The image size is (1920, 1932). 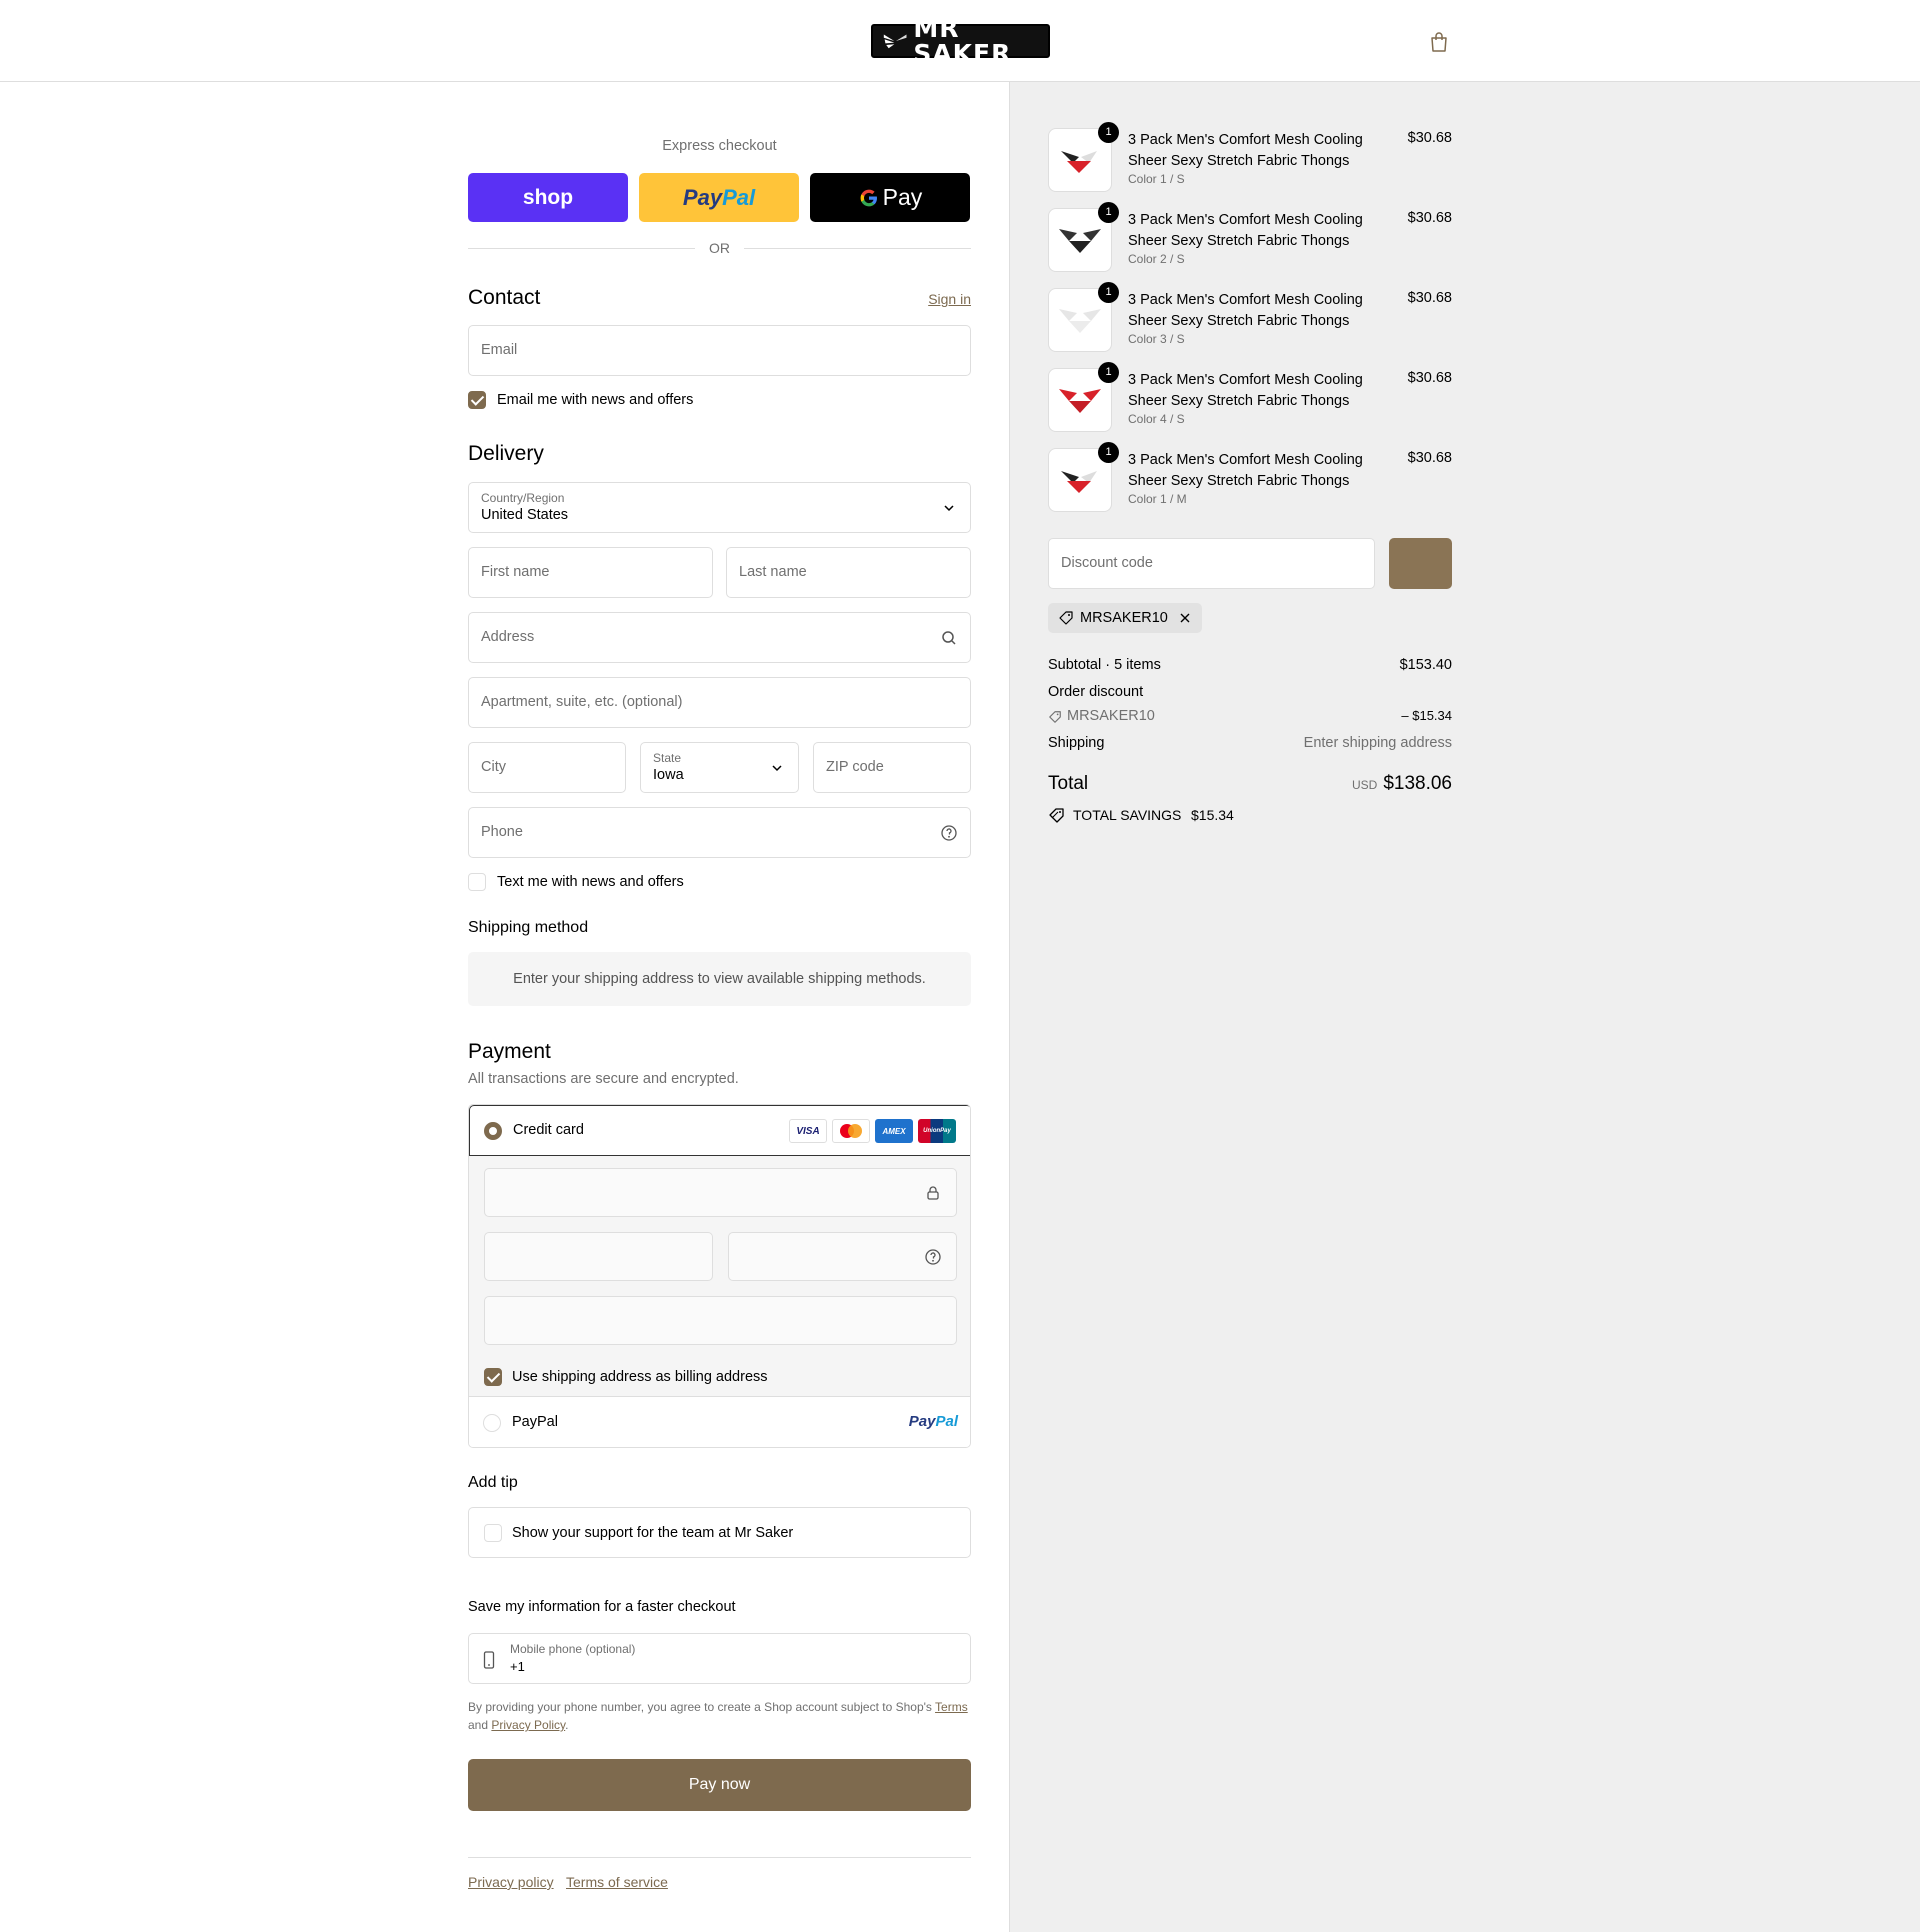 I want to click on zip-field: ZIP code, so click(x=892, y=767).